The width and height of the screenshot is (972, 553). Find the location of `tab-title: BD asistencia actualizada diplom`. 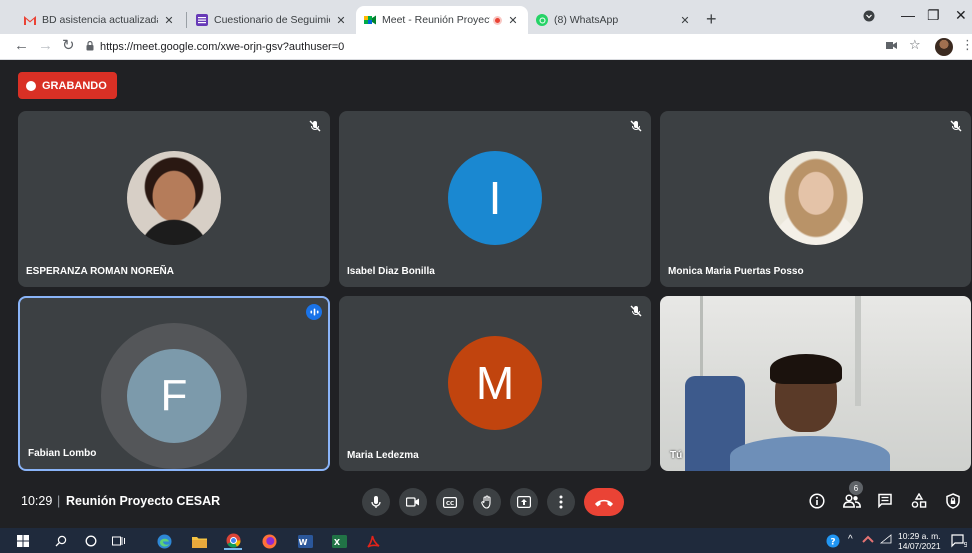

tab-title: BD asistencia actualizada diplom is located at coordinates (100, 20).